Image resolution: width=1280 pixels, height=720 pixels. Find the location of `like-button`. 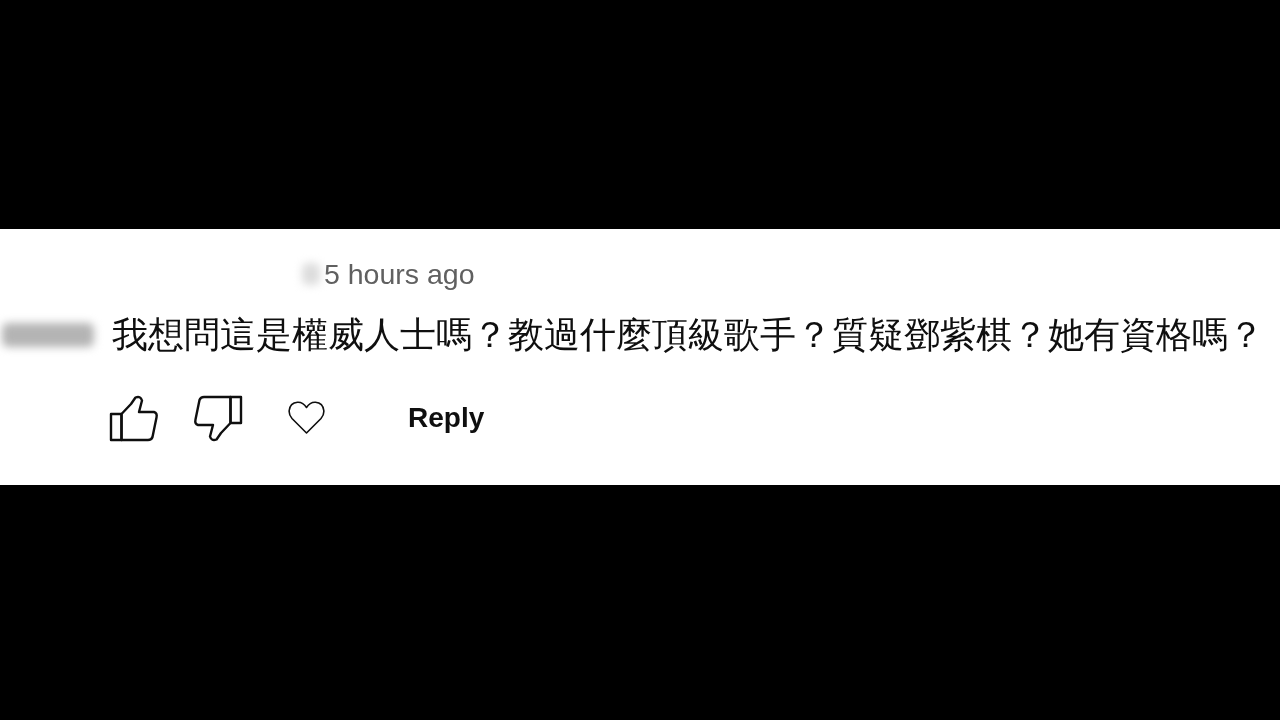

like-button is located at coordinates (134, 418).